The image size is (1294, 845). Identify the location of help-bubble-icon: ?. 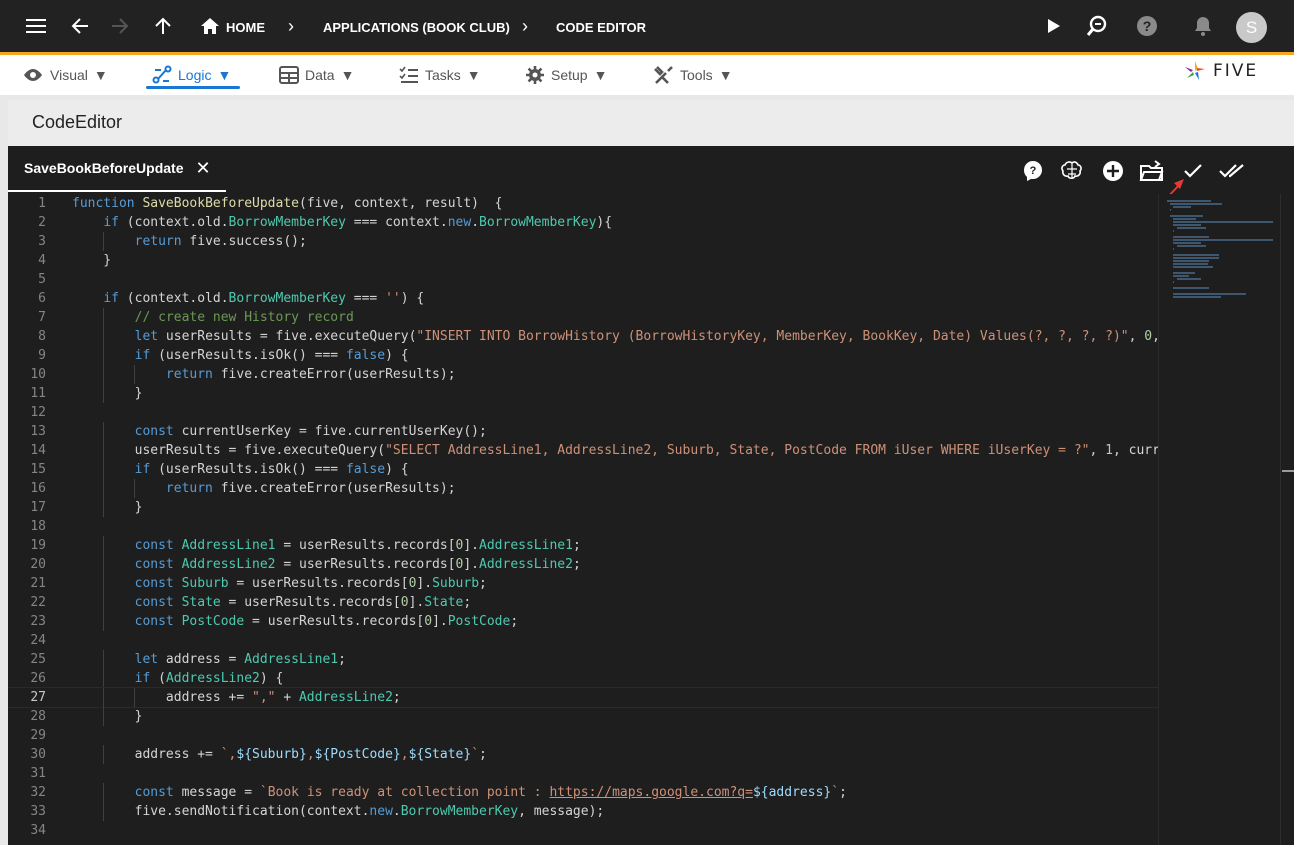
(1033, 171).